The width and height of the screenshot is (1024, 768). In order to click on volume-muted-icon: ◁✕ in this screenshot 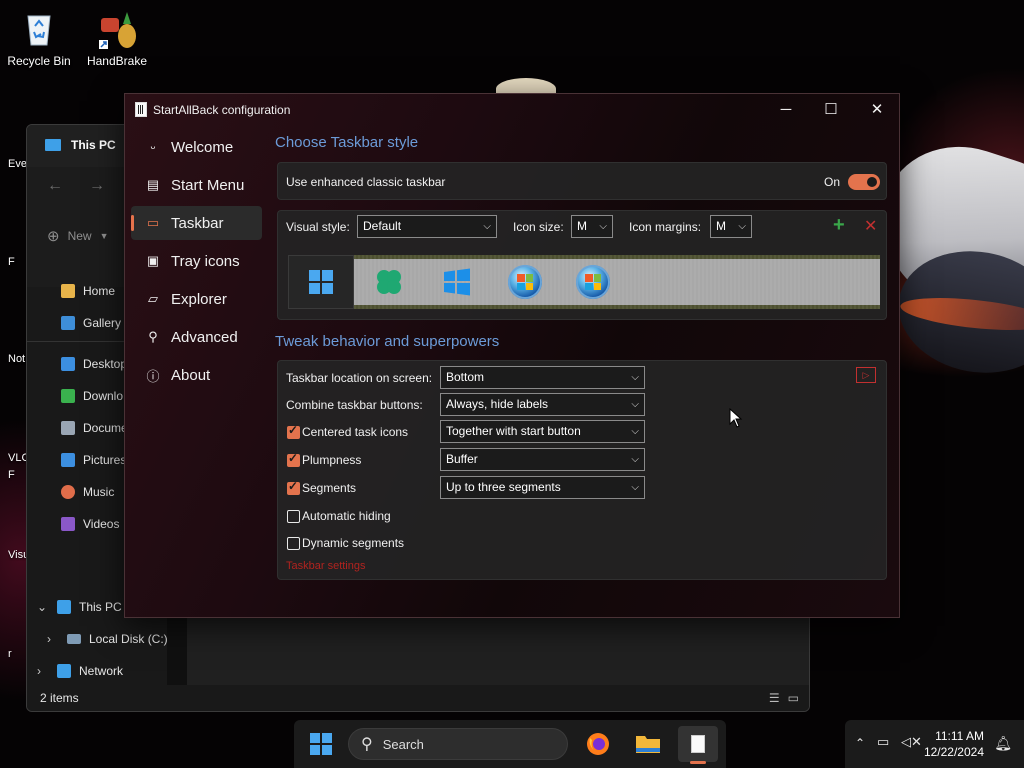, I will do `click(911, 742)`.